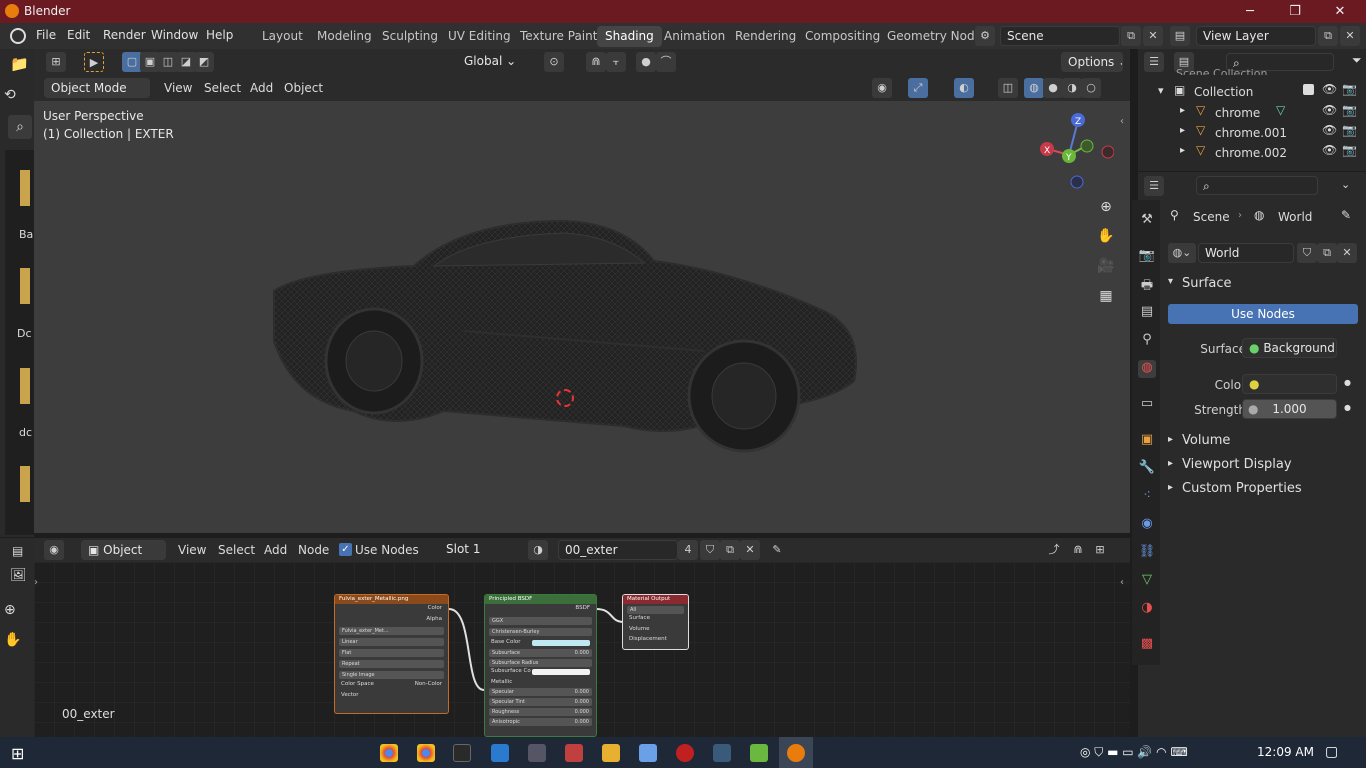 Image resolution: width=1366 pixels, height=768 pixels. I want to click on node-snap-icon: ⋒, so click(1078, 550).